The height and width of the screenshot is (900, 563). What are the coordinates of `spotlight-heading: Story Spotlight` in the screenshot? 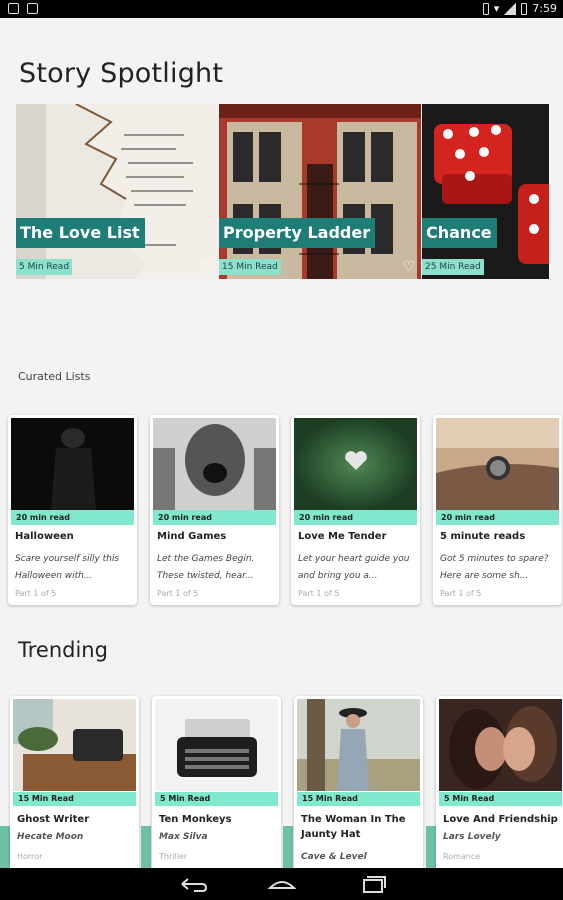 It's located at (121, 73).